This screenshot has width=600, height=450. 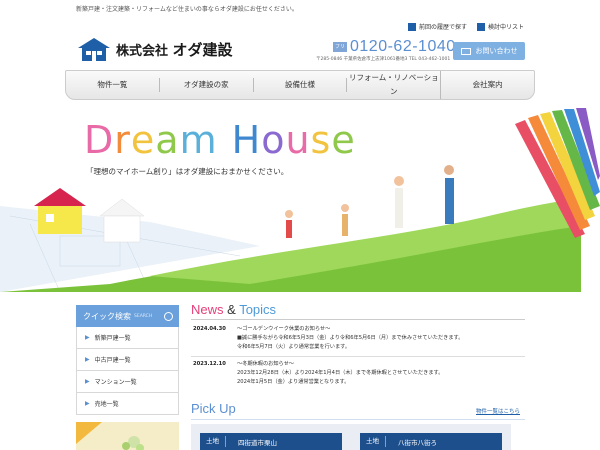 I want to click on news-date: 2024.04.30, so click(x=209, y=329).